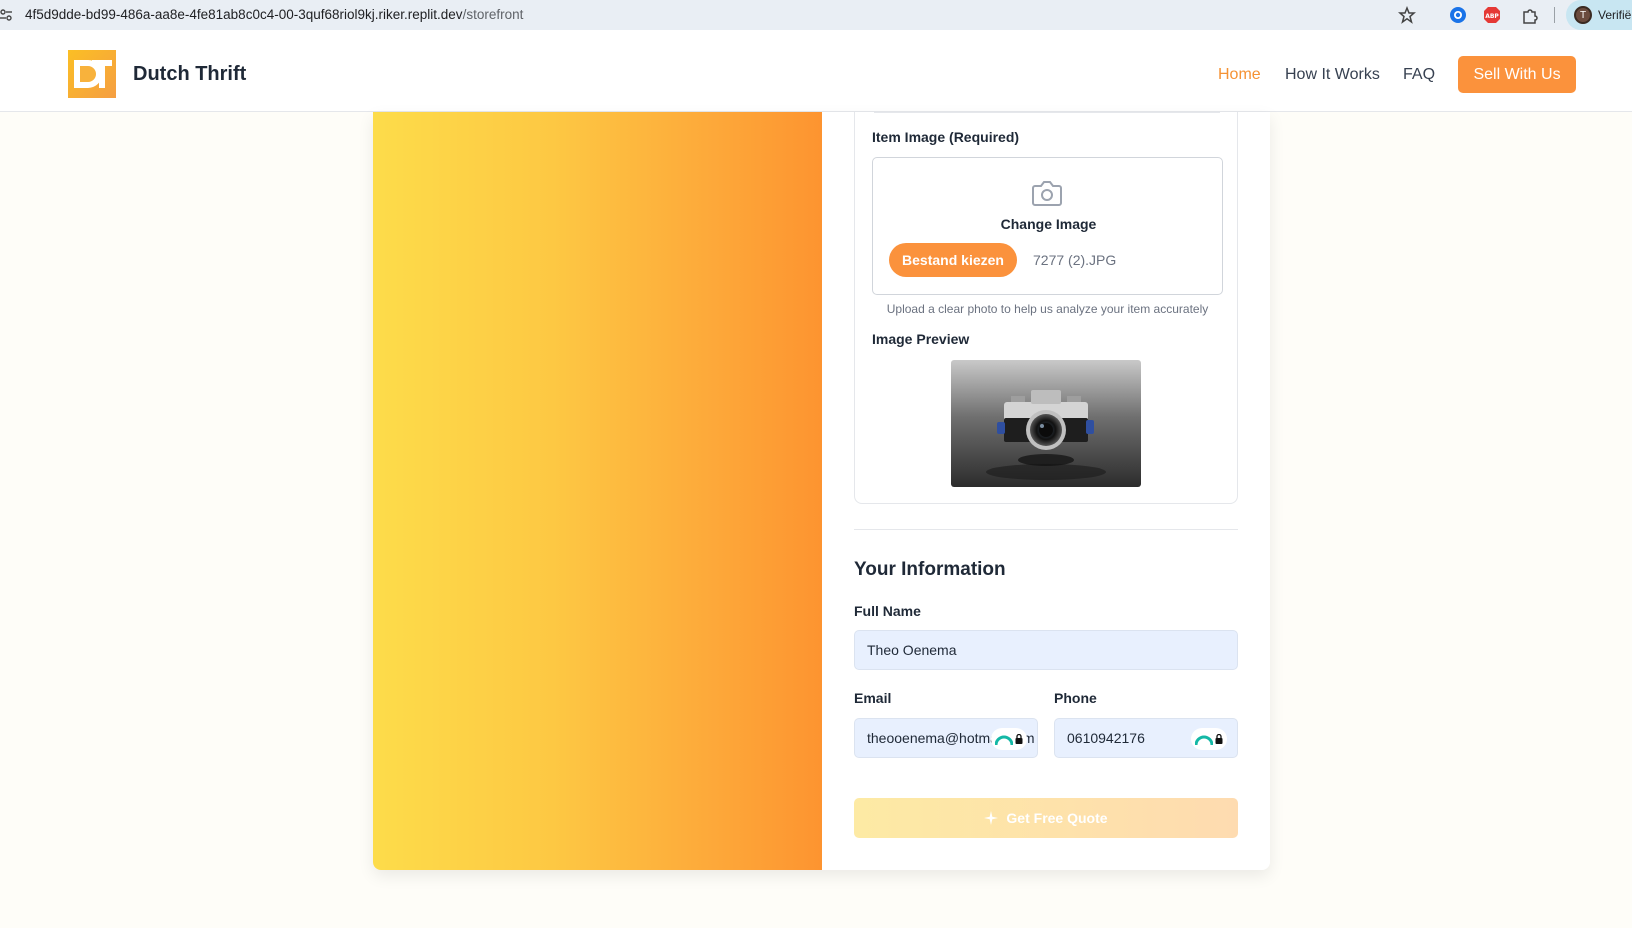 This screenshot has height=928, width=1632. Describe the element at coordinates (921, 339) in the screenshot. I see `image-preview-label: Image Preview` at that location.